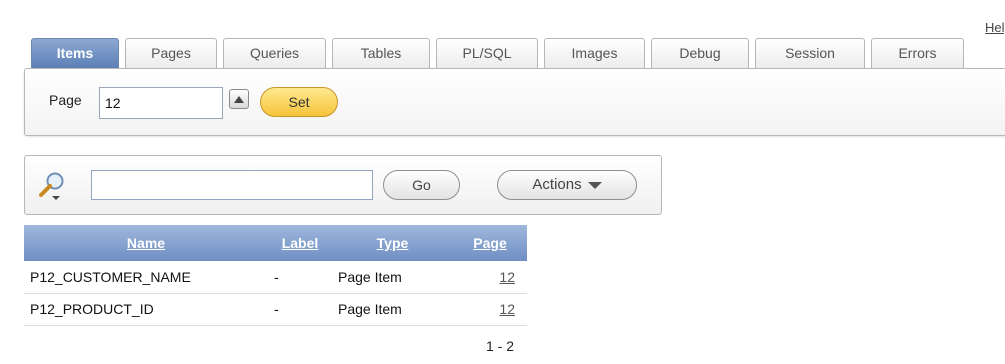 The width and height of the screenshot is (1005, 364). Describe the element at coordinates (594, 53) in the screenshot. I see `tab-images: Images` at that location.